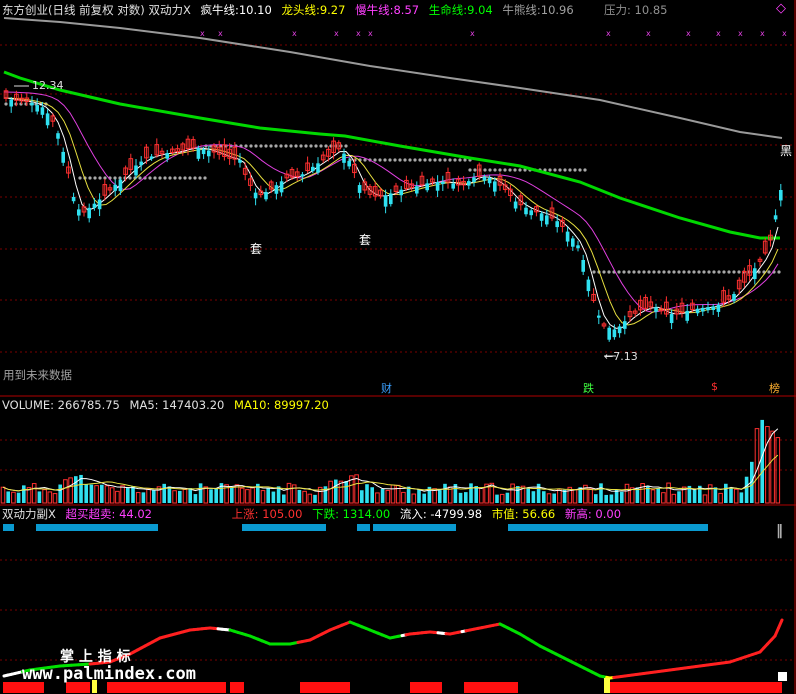 The width and height of the screenshot is (796, 694). What do you see at coordinates (782, 676) in the screenshot?
I see `signal-square-white` at bounding box center [782, 676].